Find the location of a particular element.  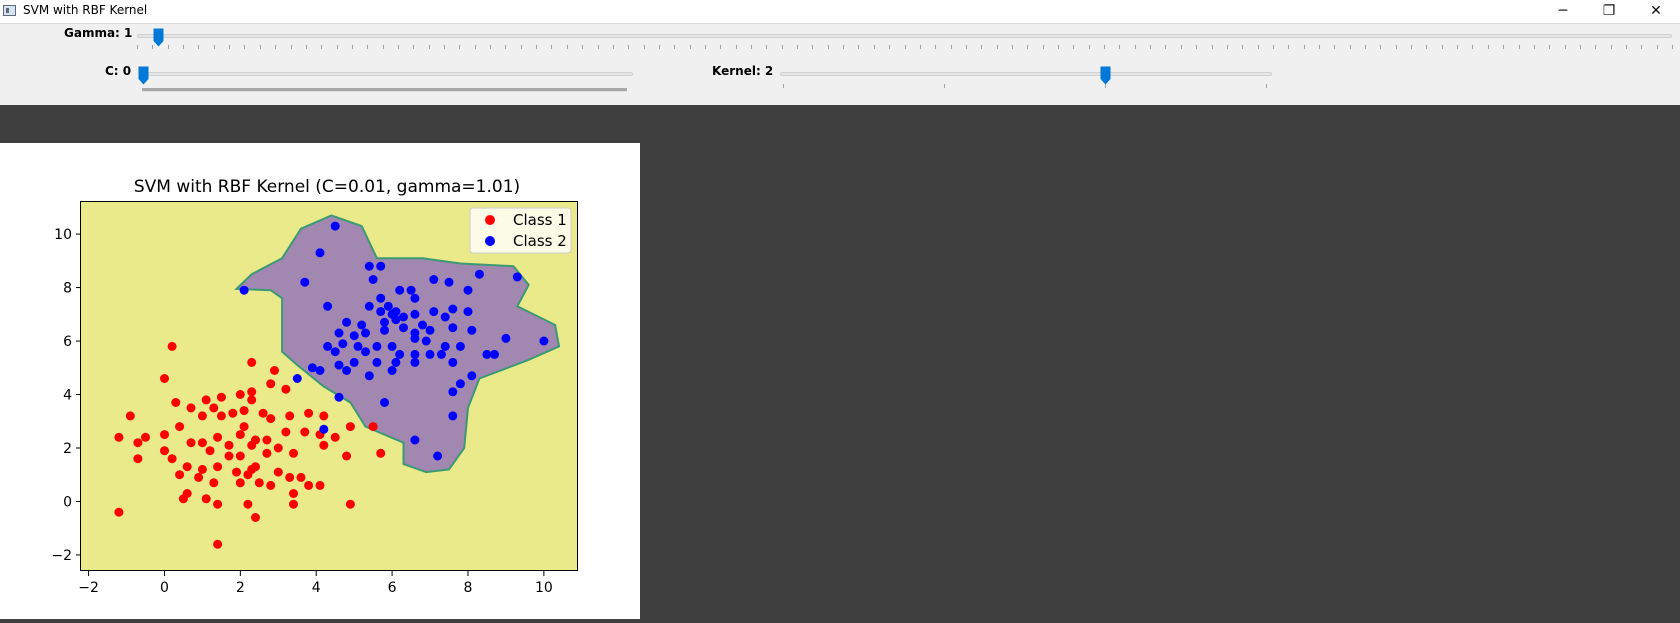

title-bar: SVM with RBF Kernel ─ ❐ ✕ is located at coordinates (840, 12).